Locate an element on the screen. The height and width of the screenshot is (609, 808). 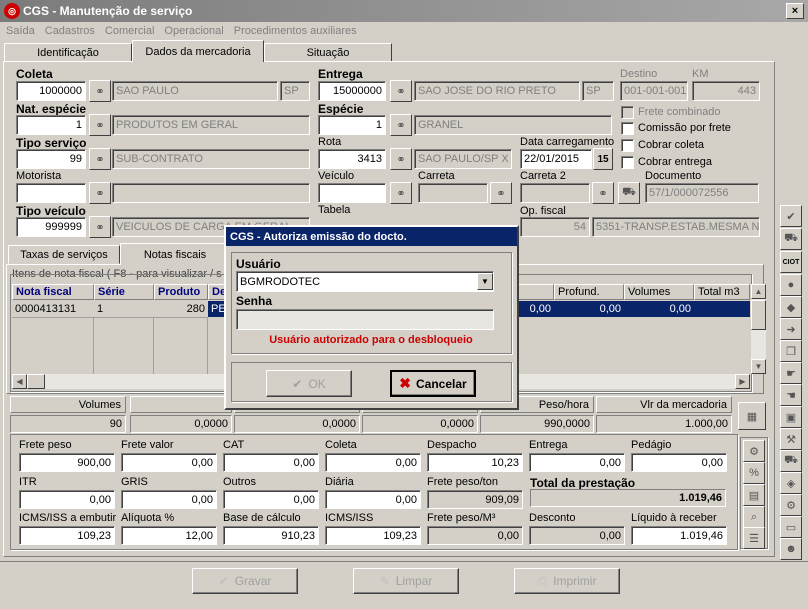
arrow-doc-icon: ➜ is located at coordinates (791, 329).